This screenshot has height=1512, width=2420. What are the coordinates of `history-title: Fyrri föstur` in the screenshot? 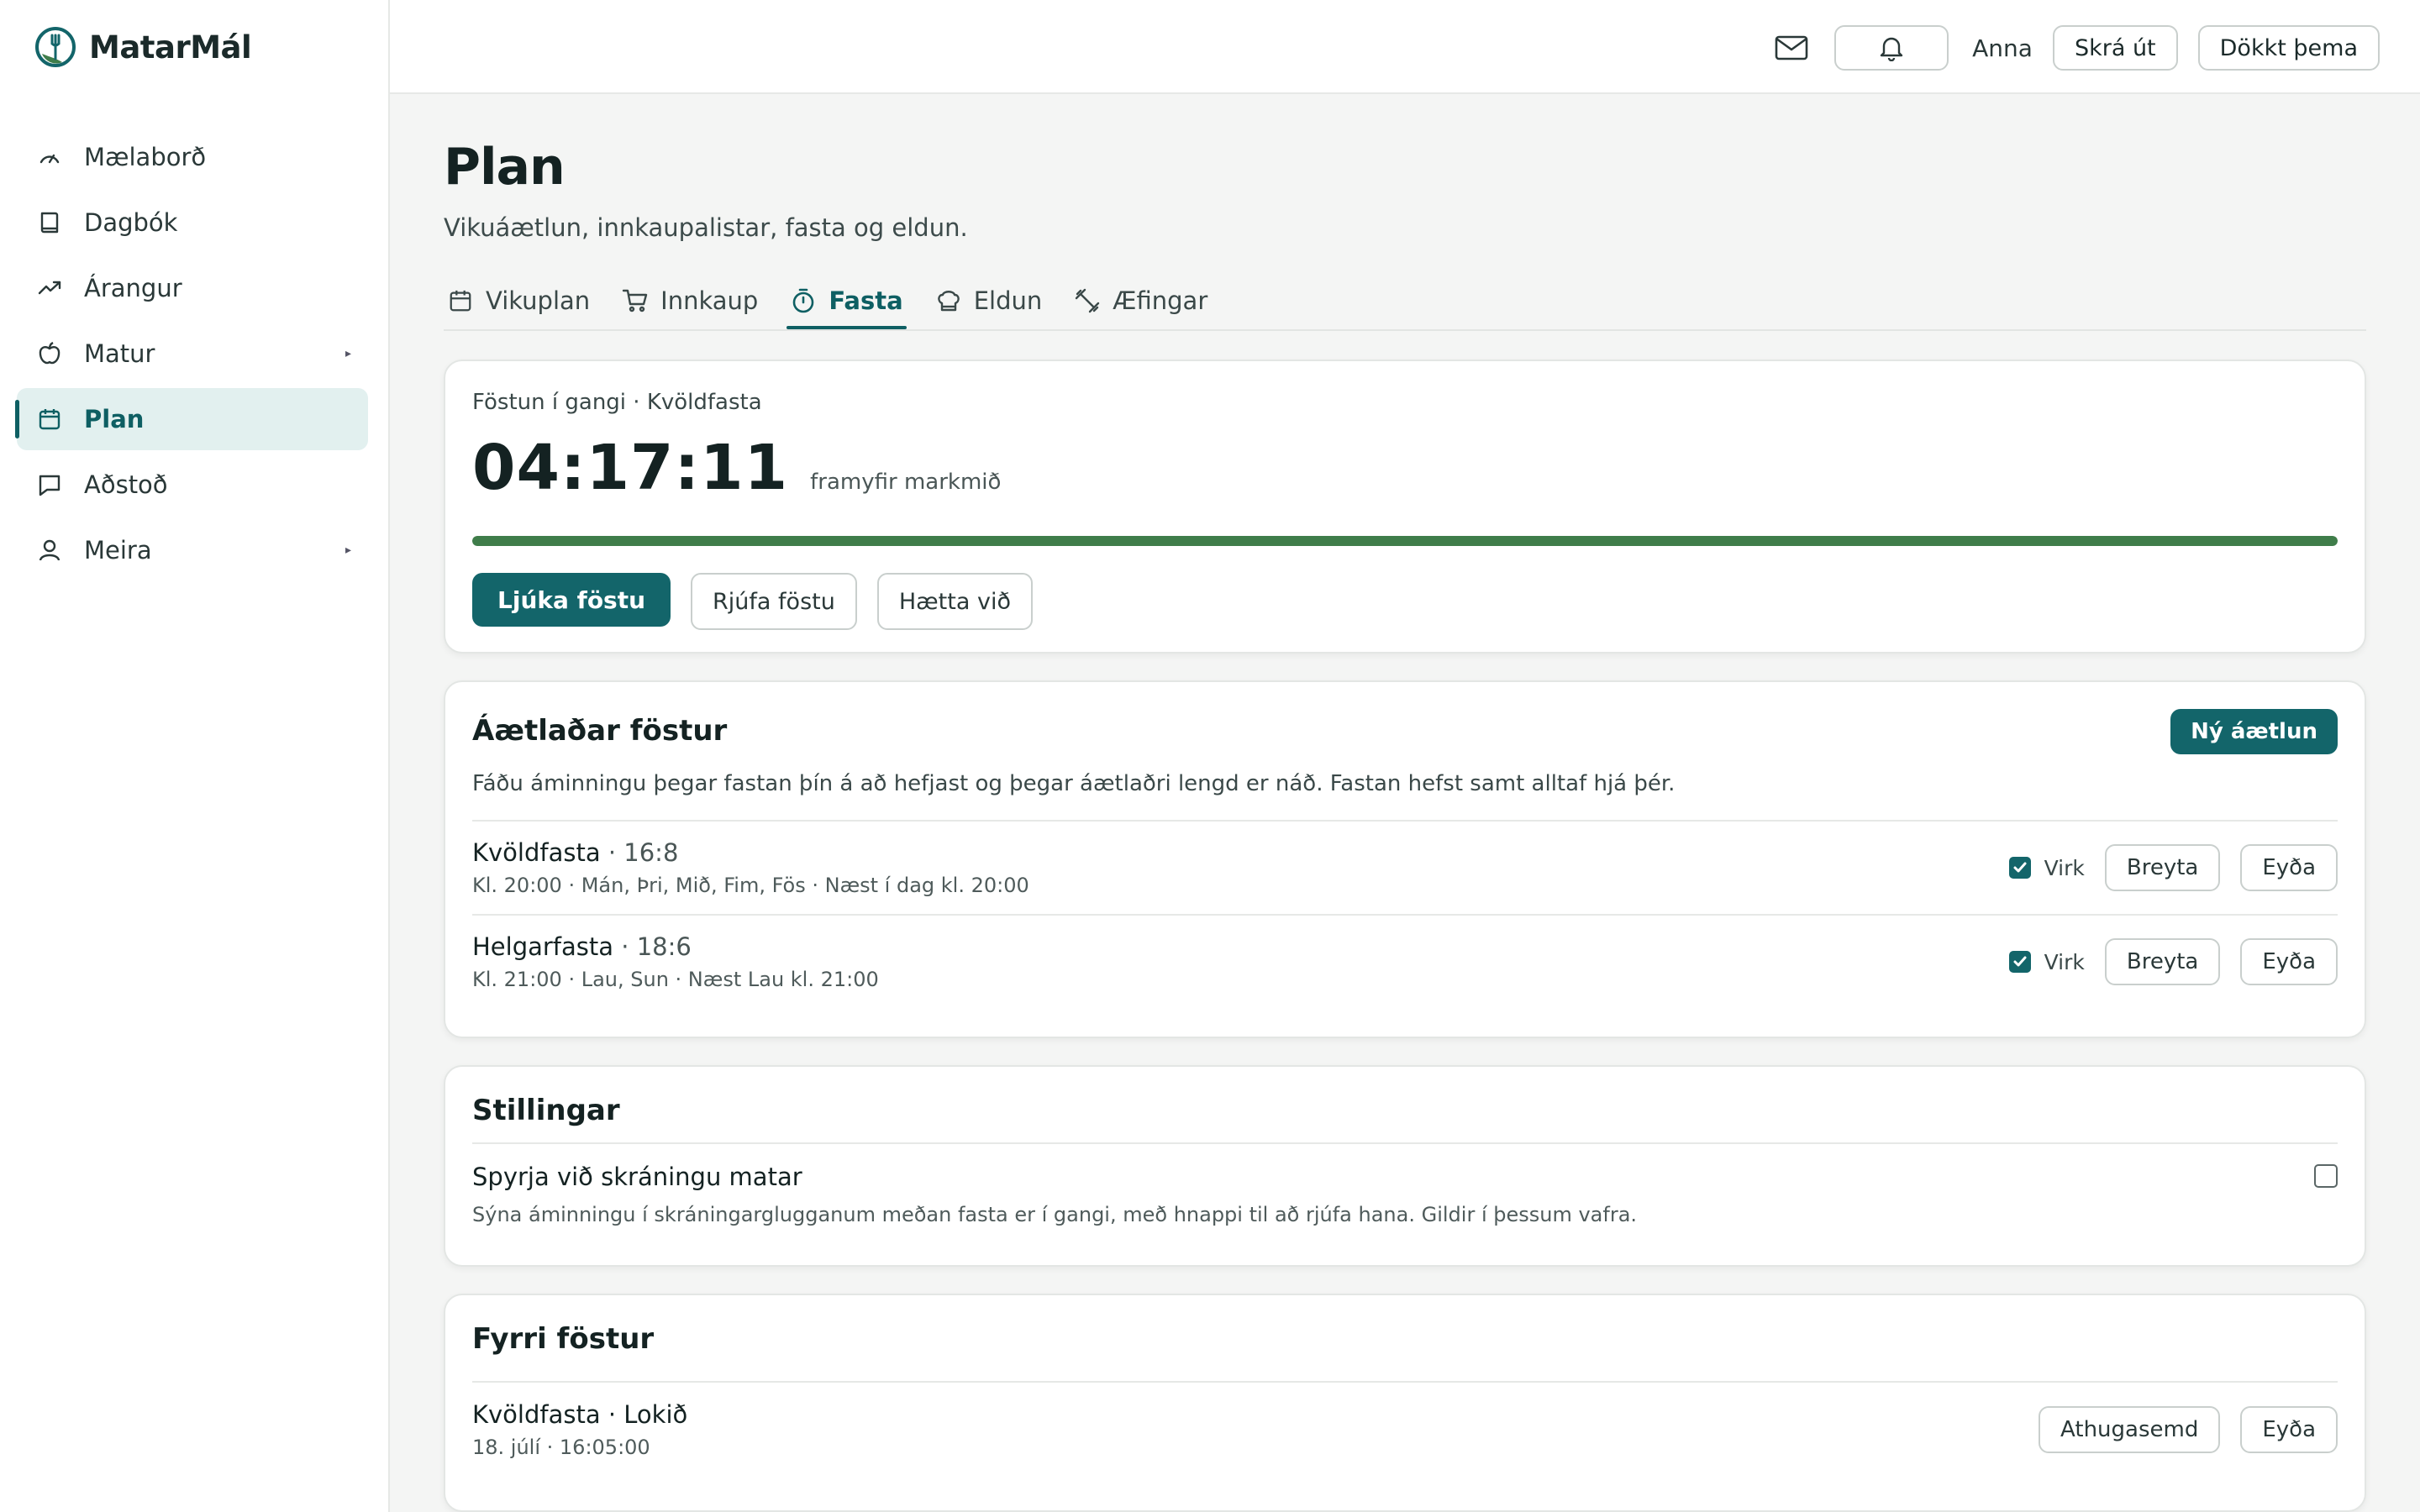 It's located at (563, 1339).